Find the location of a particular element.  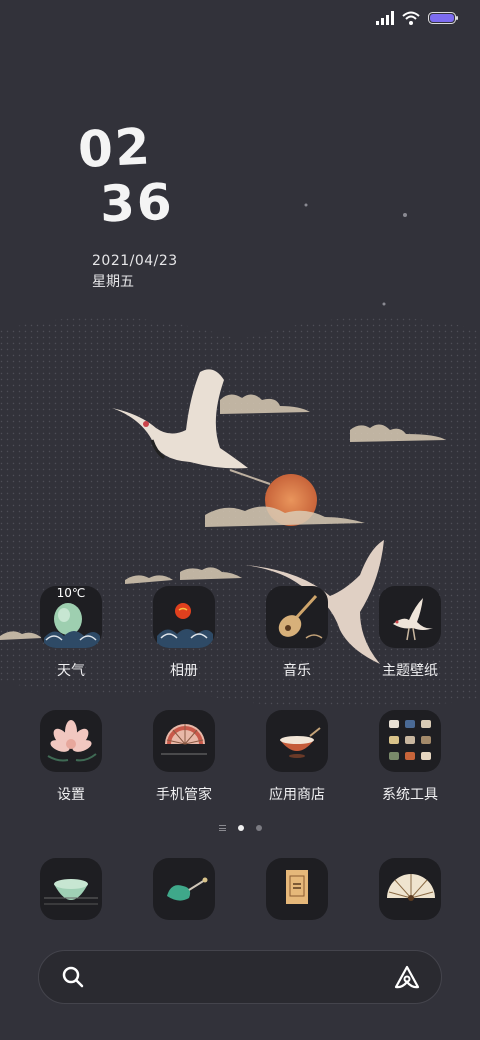

app-label: 音乐 is located at coordinates (297, 671).